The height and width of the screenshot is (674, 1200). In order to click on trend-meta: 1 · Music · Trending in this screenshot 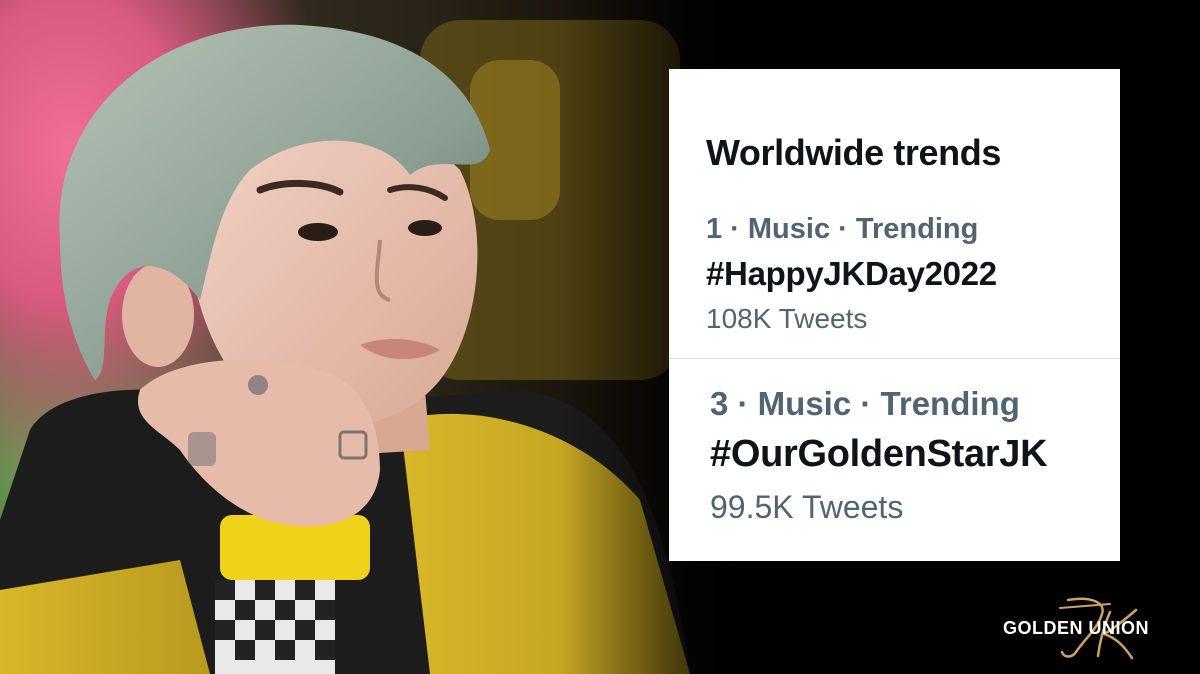, I will do `click(842, 229)`.